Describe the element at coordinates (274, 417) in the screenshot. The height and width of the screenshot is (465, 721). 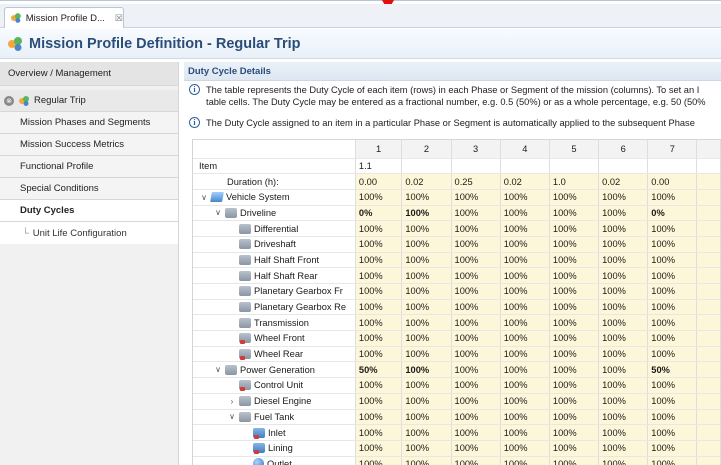
I see `tree-cell: ∨ Fuel Tank` at that location.